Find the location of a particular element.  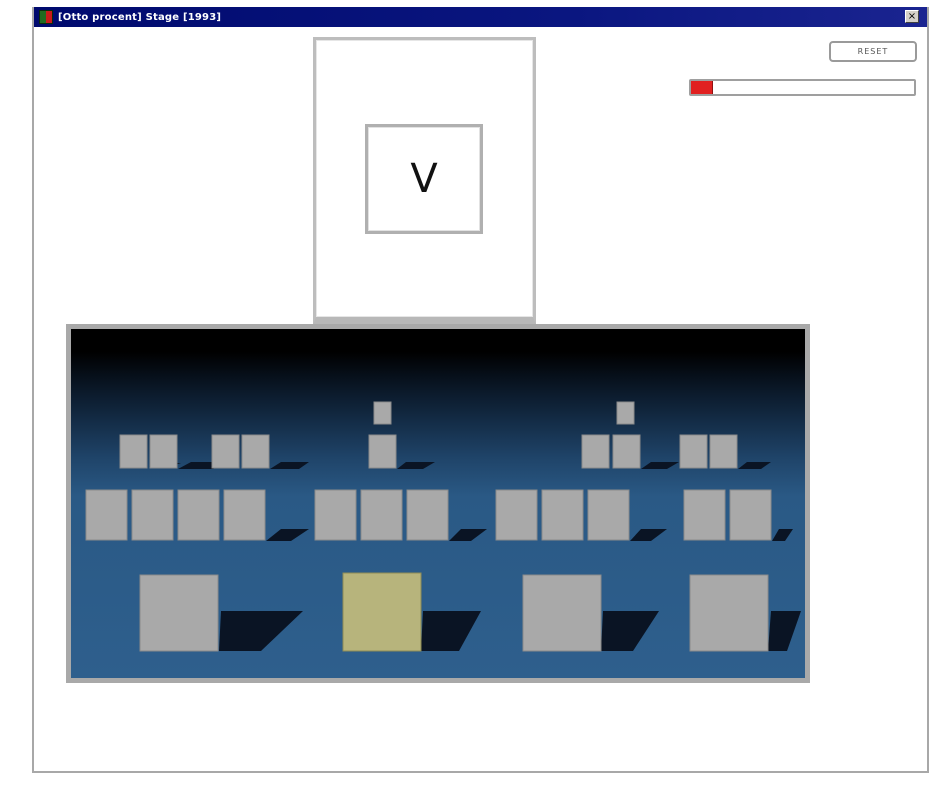

title-bar: [Otto procent] Stage [1993] × is located at coordinates (480, 17).